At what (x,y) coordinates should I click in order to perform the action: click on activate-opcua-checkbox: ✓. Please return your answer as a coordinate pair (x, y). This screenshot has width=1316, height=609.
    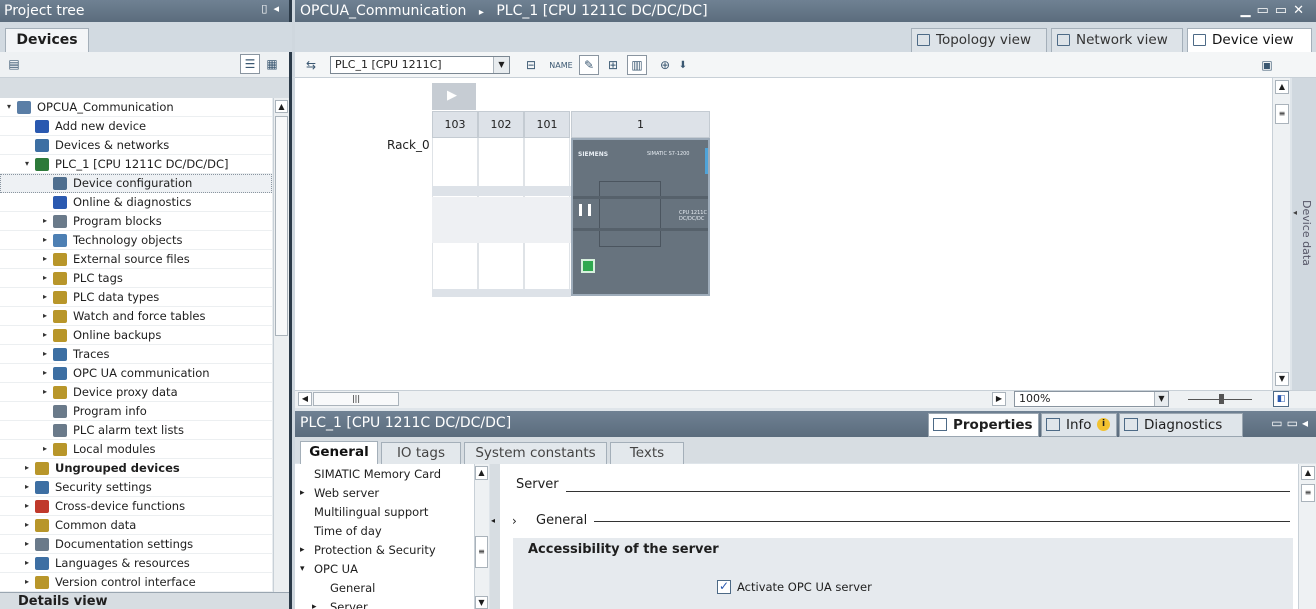
    Looking at the image, I should click on (724, 586).